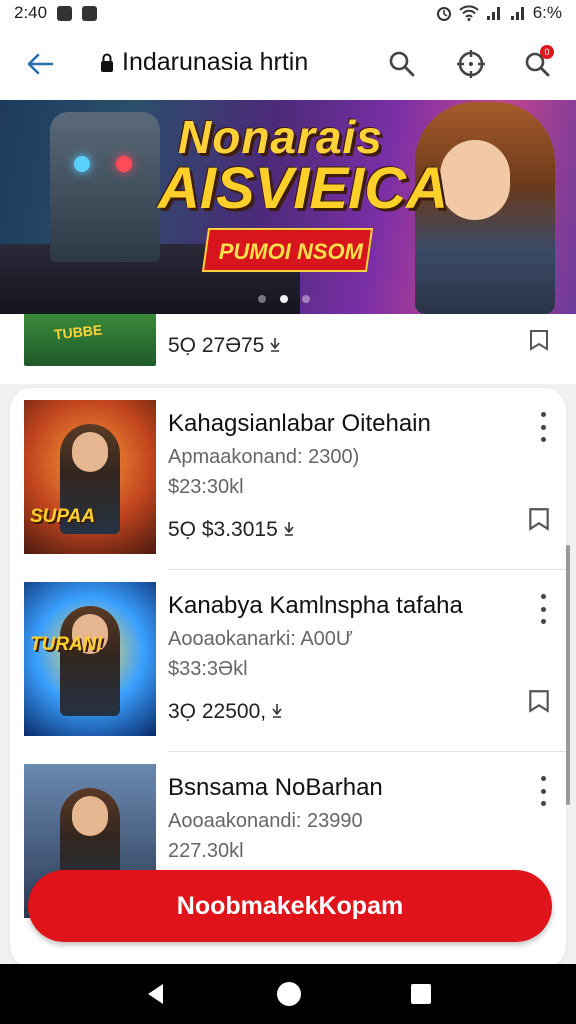 The height and width of the screenshot is (1024, 576). Describe the element at coordinates (107, 62) in the screenshot. I see `lock-icon` at that location.